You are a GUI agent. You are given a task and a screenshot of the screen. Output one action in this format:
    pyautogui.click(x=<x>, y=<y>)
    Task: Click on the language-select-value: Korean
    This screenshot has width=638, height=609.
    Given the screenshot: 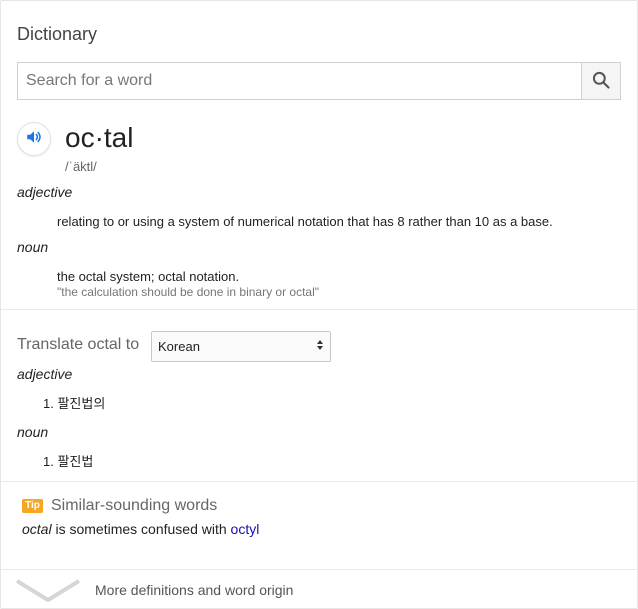 What is the action you would take?
    pyautogui.click(x=179, y=346)
    